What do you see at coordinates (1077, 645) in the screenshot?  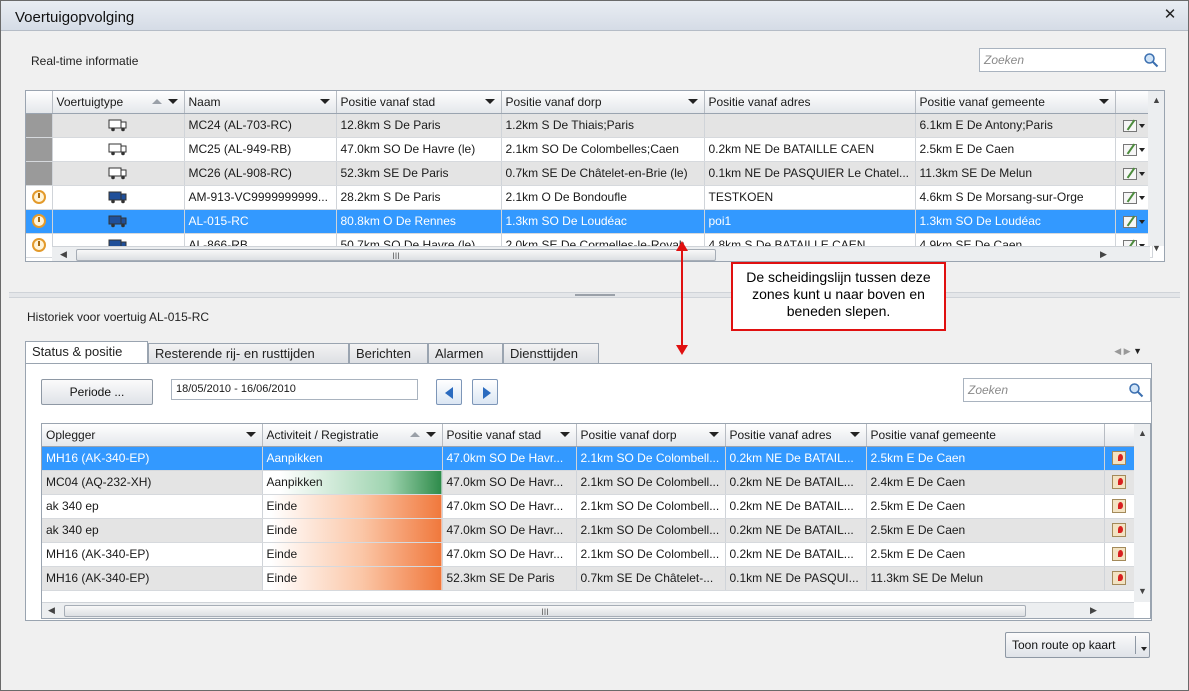 I see `show-route-on-map-button: Toon route op kaart` at bounding box center [1077, 645].